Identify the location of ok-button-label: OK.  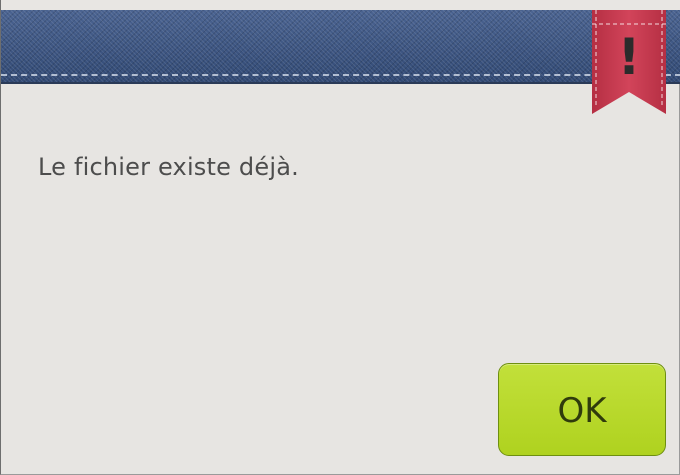
(582, 410).